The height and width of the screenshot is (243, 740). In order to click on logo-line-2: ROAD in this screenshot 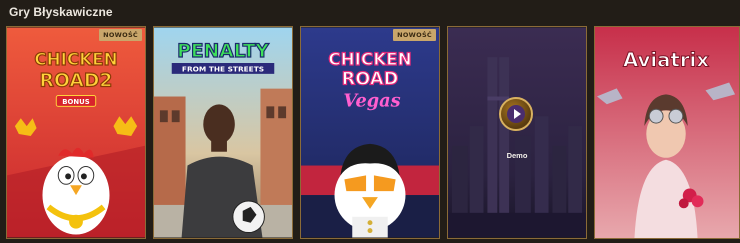, I will do `click(370, 80)`.